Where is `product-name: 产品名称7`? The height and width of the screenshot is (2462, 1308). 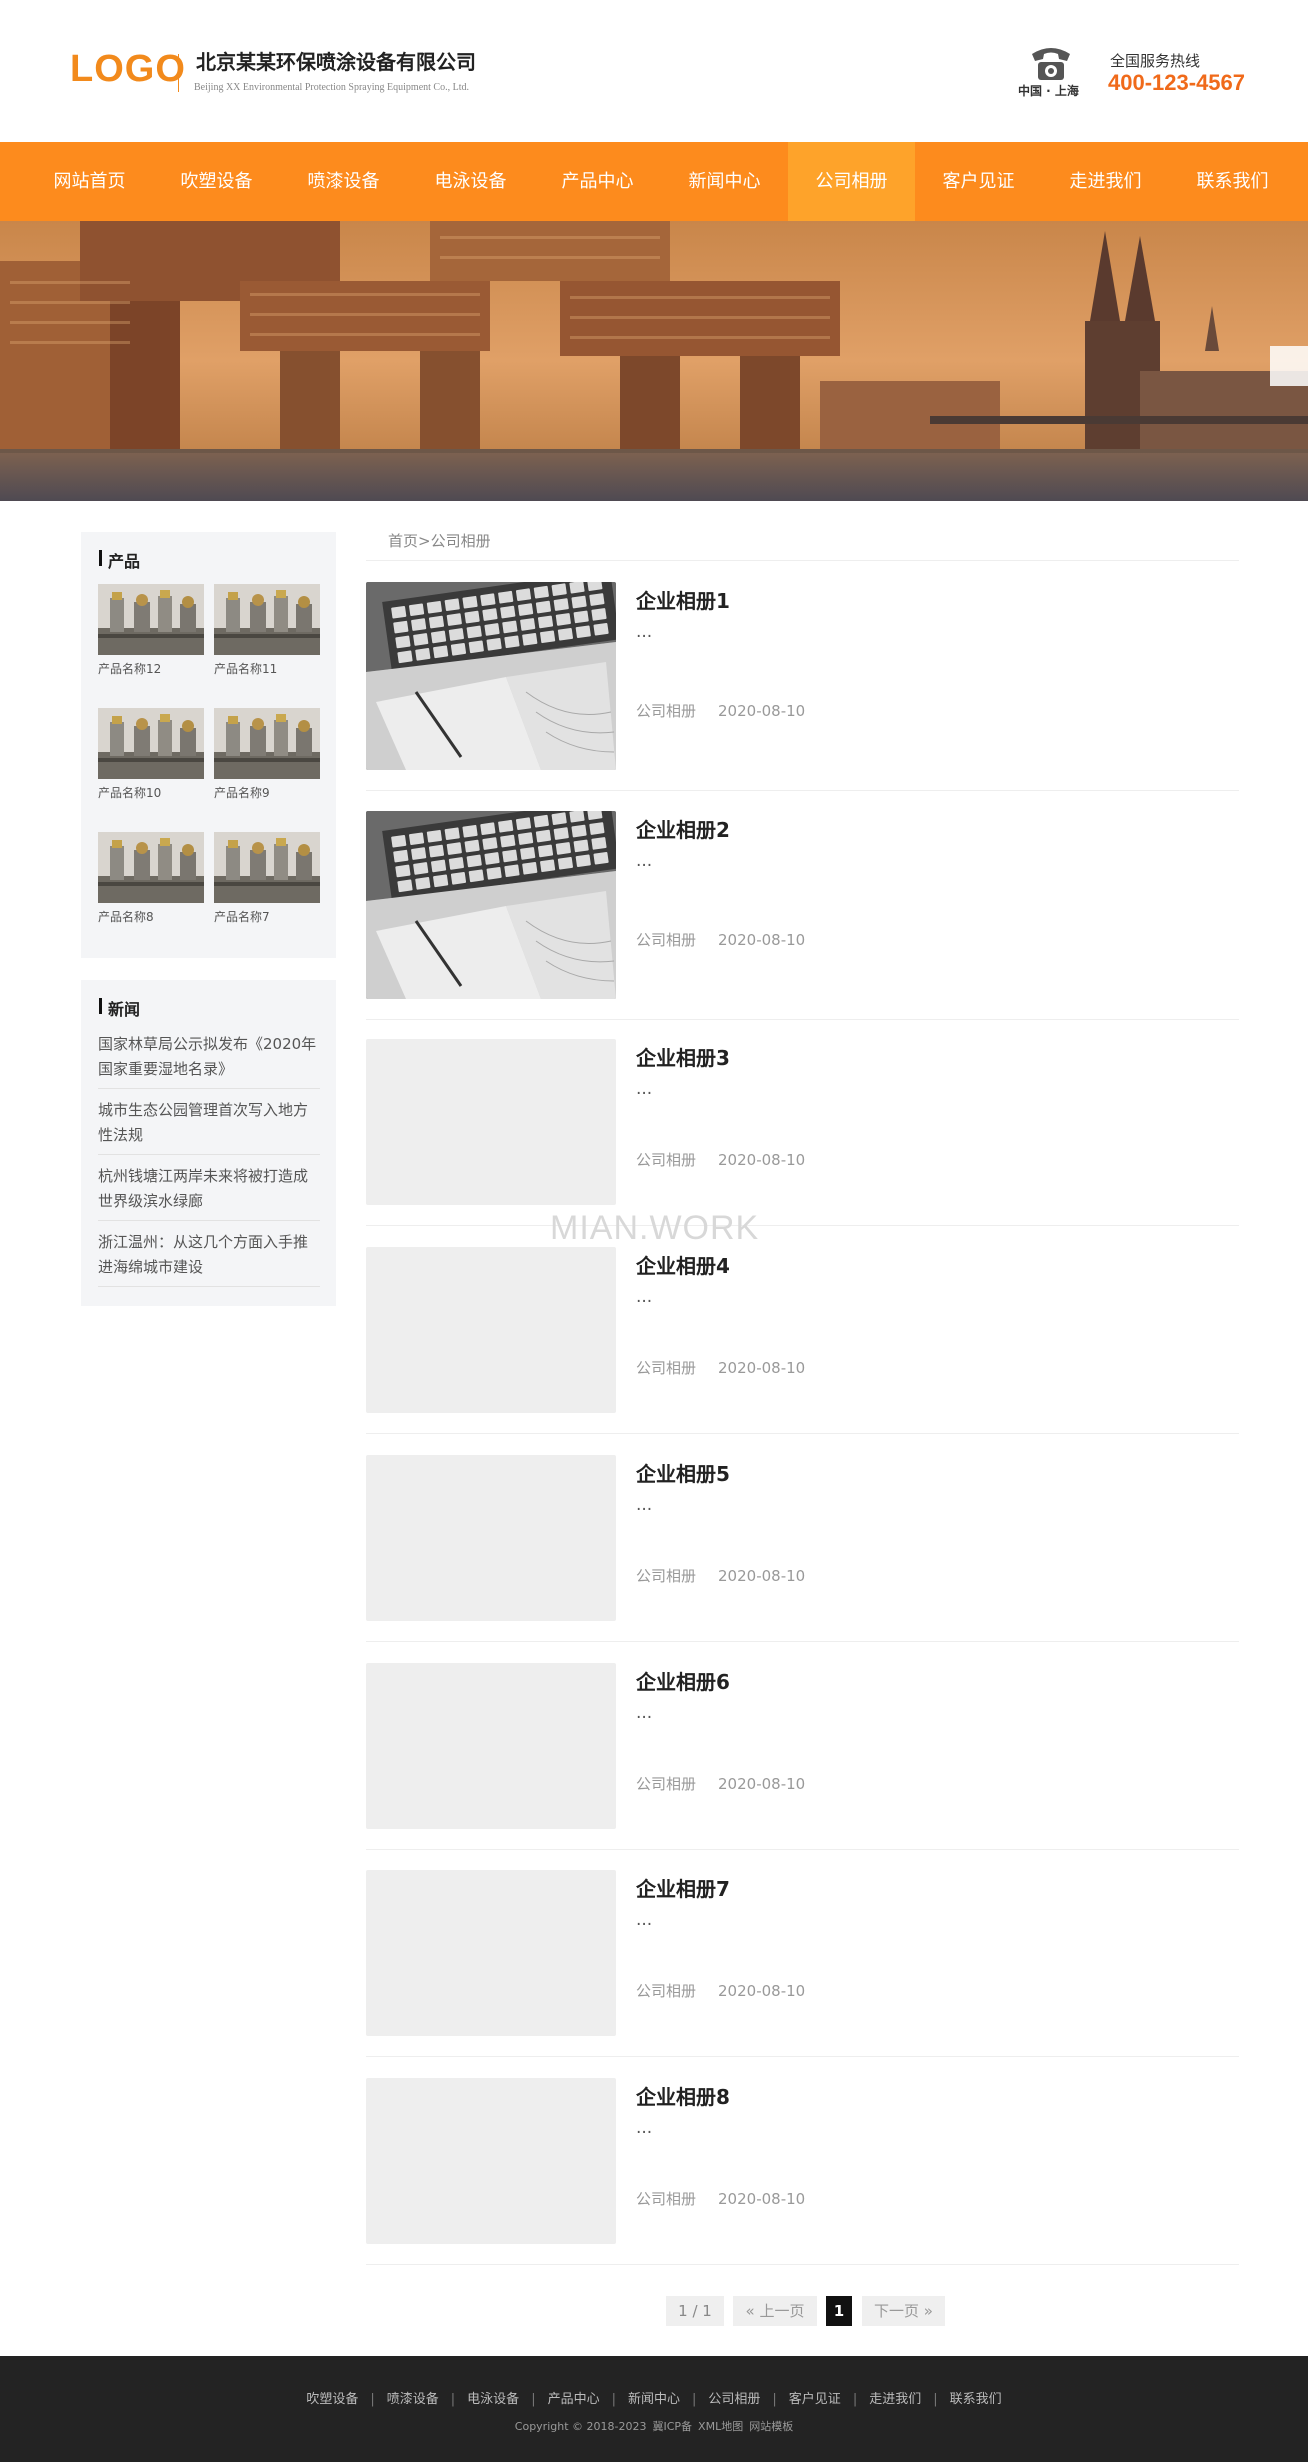
product-name: 产品名称7 is located at coordinates (267, 916).